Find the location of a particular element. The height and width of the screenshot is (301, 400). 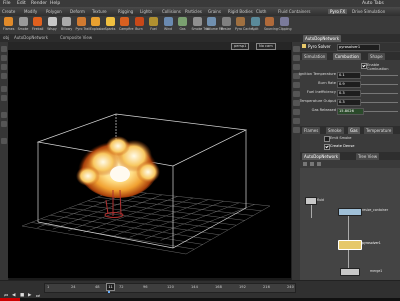

node-fluid is located at coordinates (311, 201).